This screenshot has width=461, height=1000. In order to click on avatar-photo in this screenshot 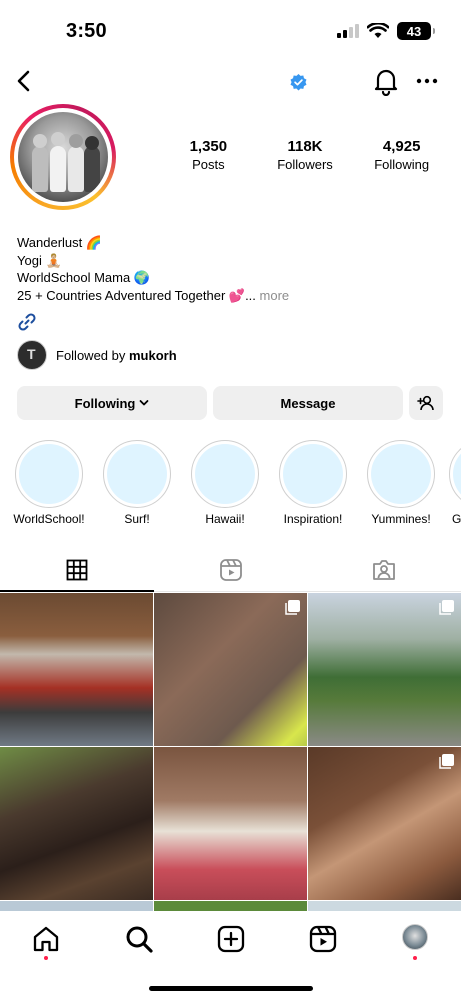, I will do `click(63, 157)`.